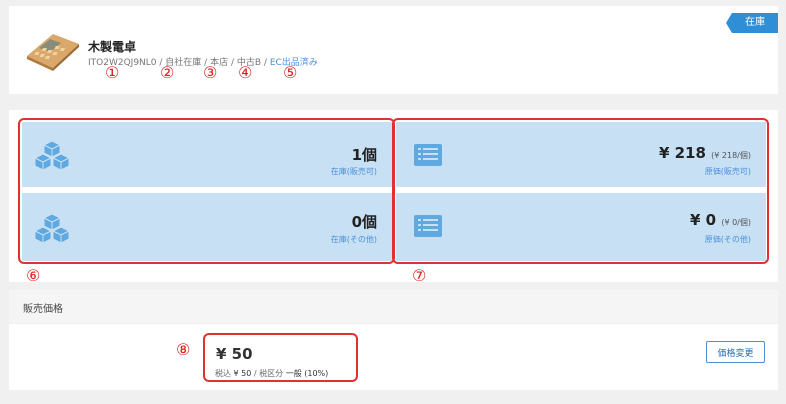 The height and width of the screenshot is (404, 786). Describe the element at coordinates (53, 52) in the screenshot. I see `calculator-thumbnail` at that location.